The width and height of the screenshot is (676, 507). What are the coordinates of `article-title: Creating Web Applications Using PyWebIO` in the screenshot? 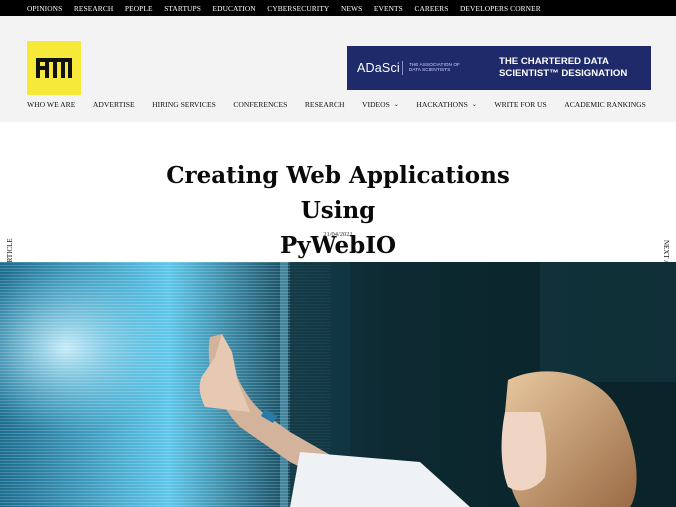 It's located at (338, 210).